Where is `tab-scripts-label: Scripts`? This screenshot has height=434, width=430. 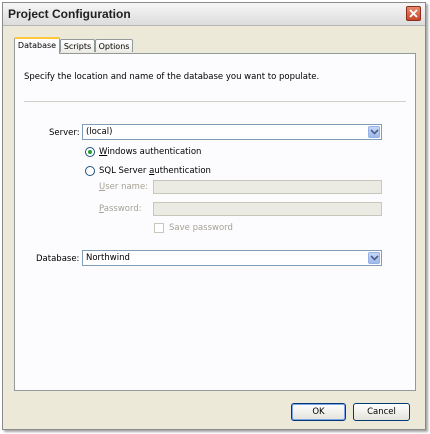
tab-scripts-label: Scripts is located at coordinates (77, 46).